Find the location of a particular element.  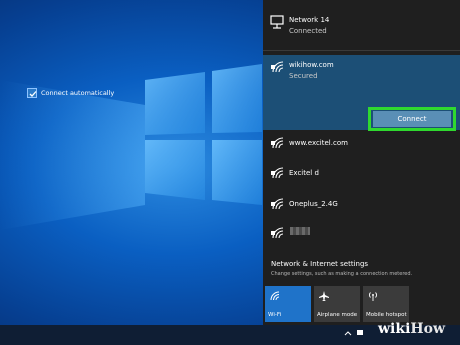

divider is located at coordinates (361, 50).